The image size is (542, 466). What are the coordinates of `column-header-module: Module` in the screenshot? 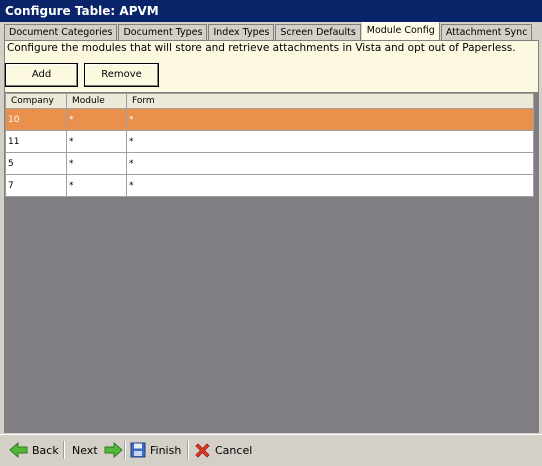 It's located at (96, 101).